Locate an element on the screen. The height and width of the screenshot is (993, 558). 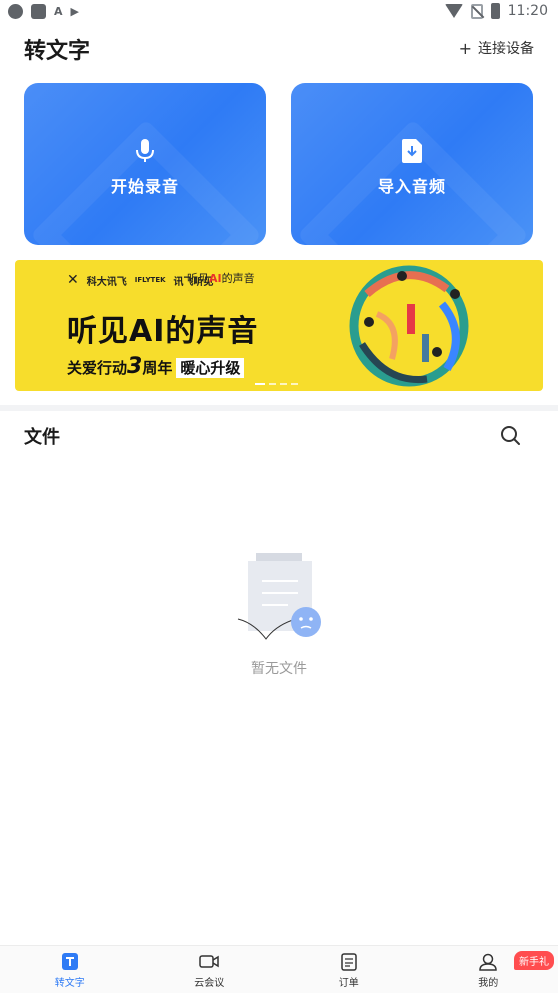
start-recording-label: 开始录音 is located at coordinates (145, 185).